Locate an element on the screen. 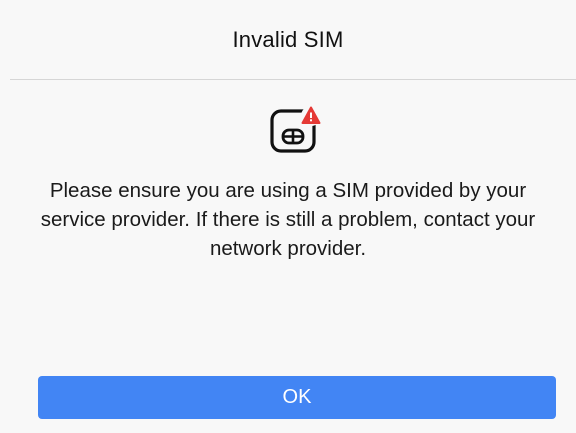 This screenshot has height=433, width=576. sim-card-error-icon is located at coordinates (295, 129).